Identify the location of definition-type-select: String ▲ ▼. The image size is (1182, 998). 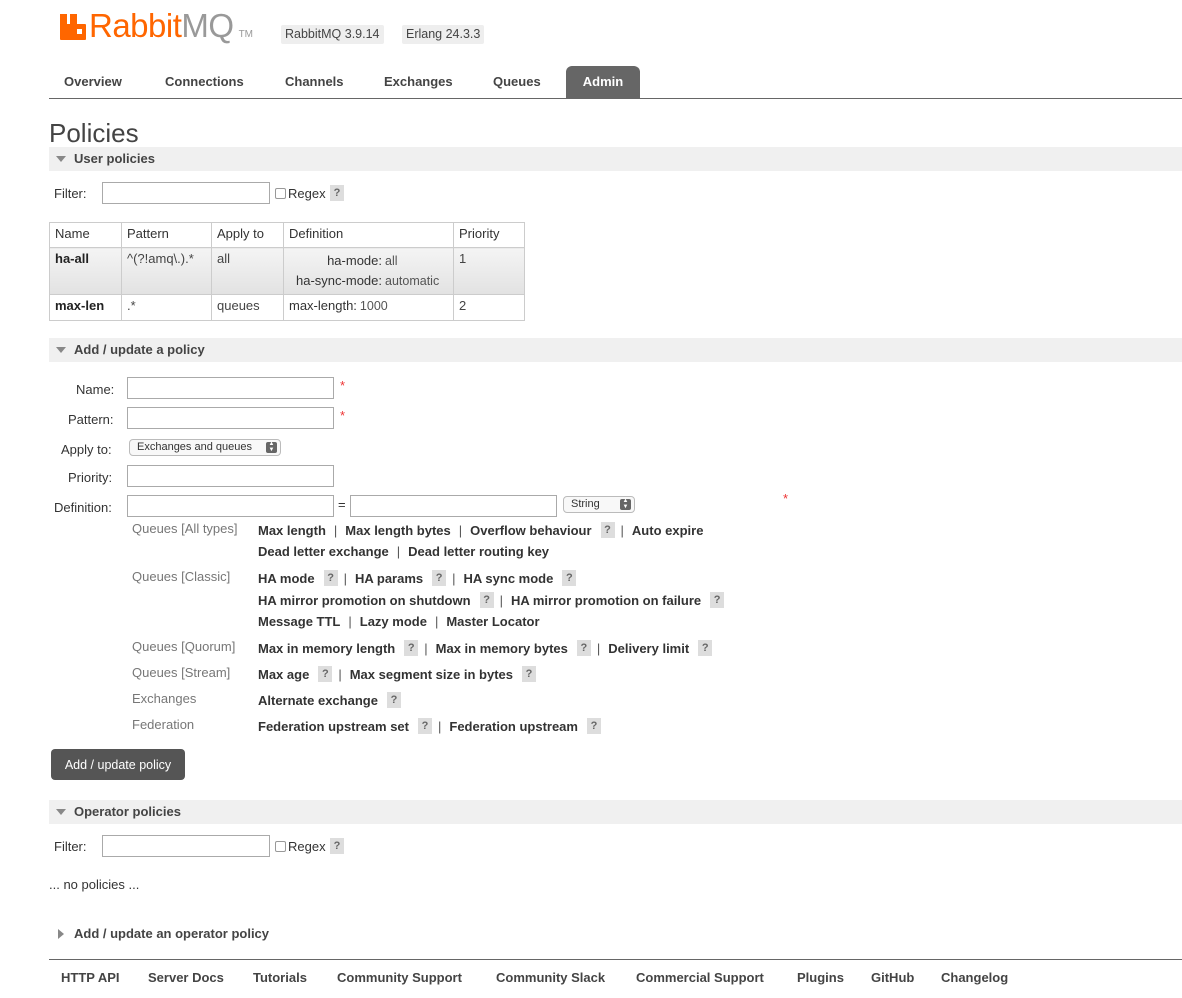
(599, 504).